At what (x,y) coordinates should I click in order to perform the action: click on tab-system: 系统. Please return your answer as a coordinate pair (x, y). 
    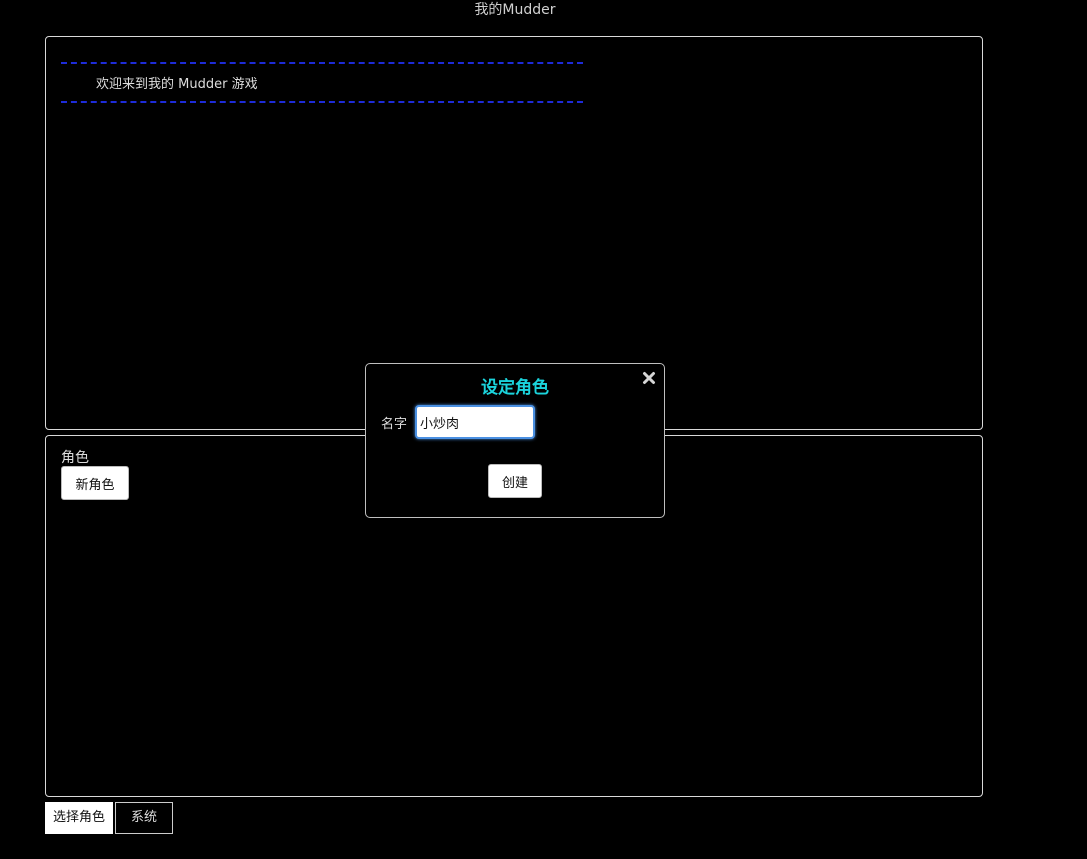
    Looking at the image, I should click on (144, 818).